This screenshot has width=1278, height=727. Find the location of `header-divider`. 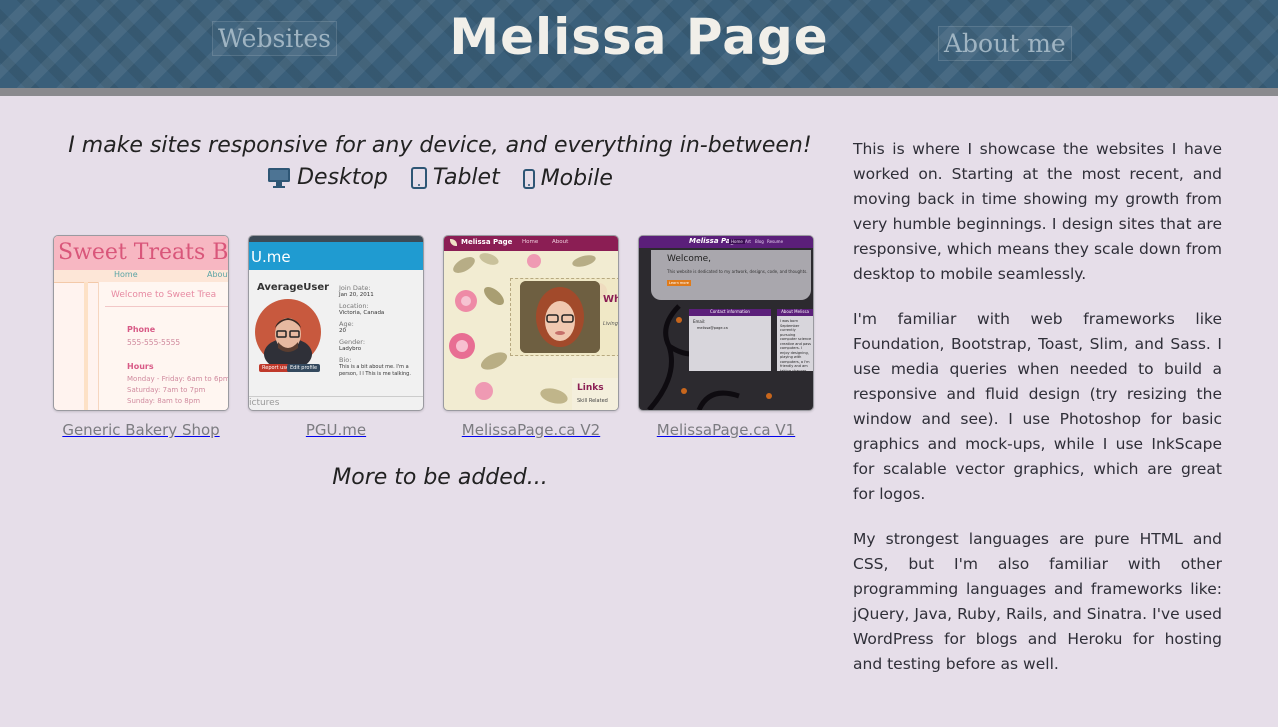

header-divider is located at coordinates (639, 92).